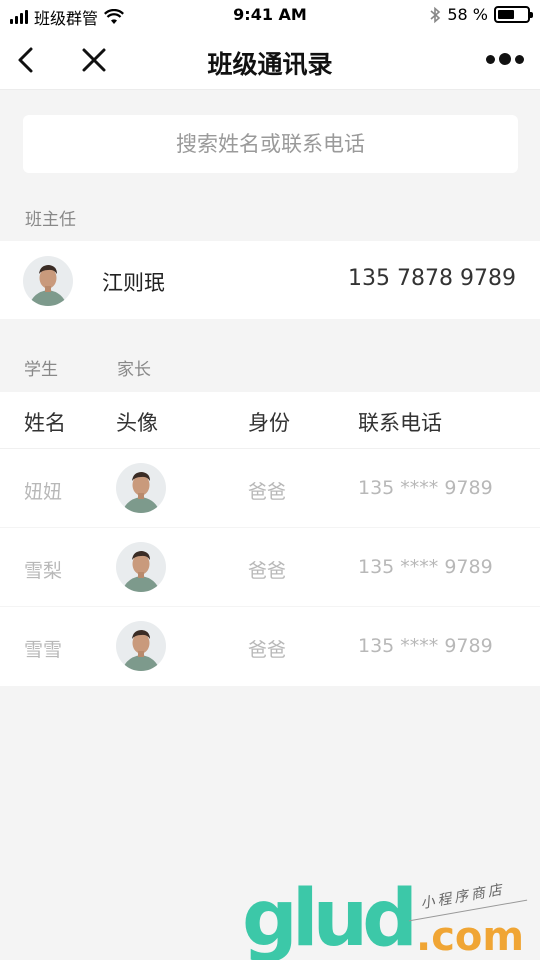 The width and height of the screenshot is (540, 960). I want to click on status-right: 58 %, so click(481, 14).